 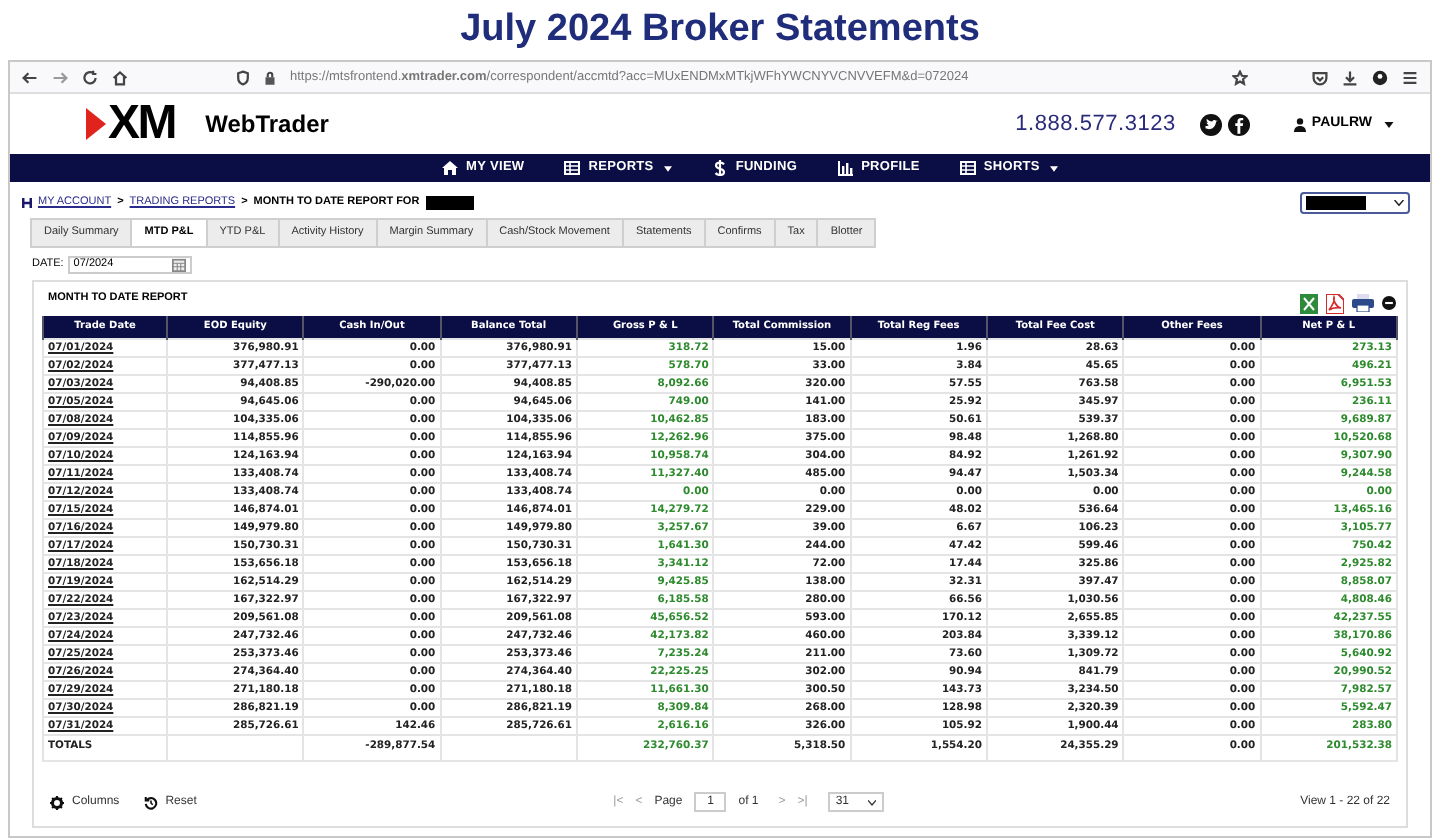 I want to click on phone-number: 1.888.577.3123, so click(x=1095, y=124).